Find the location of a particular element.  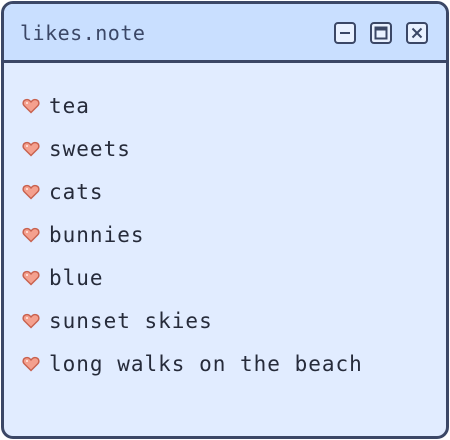

maximize-icon is located at coordinates (381, 33).